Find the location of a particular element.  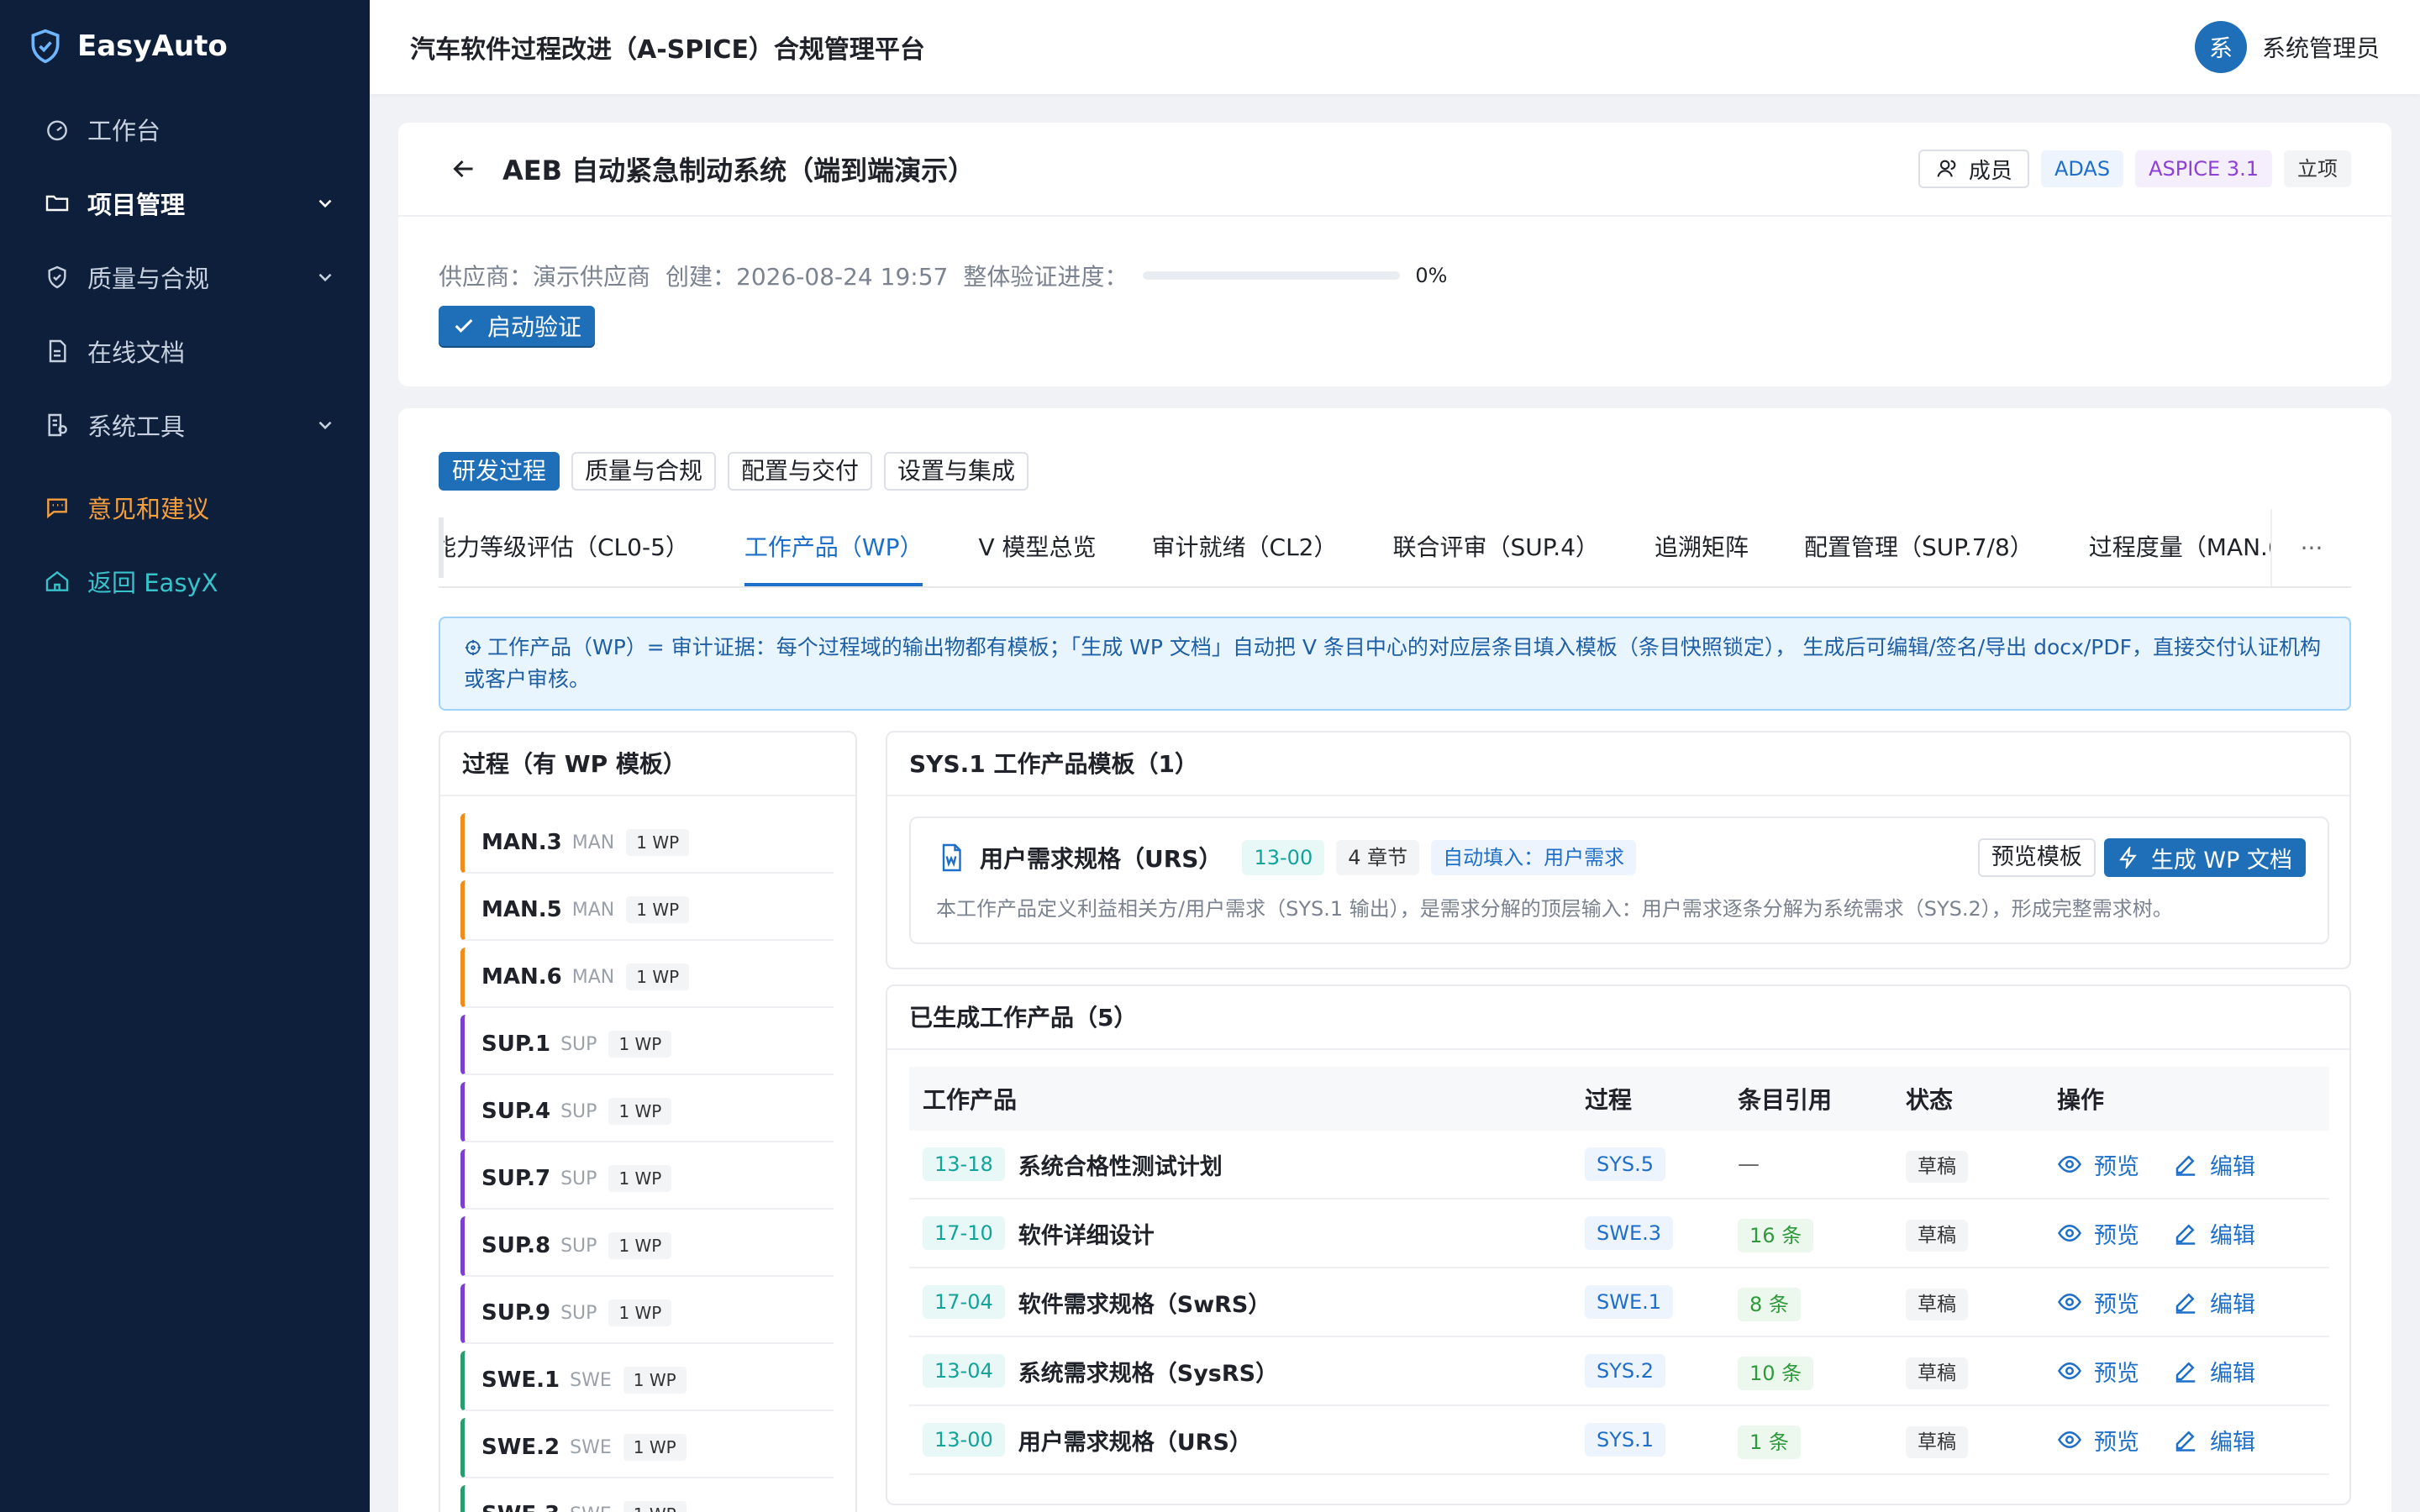

tab-v-model: V 模型总览 is located at coordinates (1036, 547).